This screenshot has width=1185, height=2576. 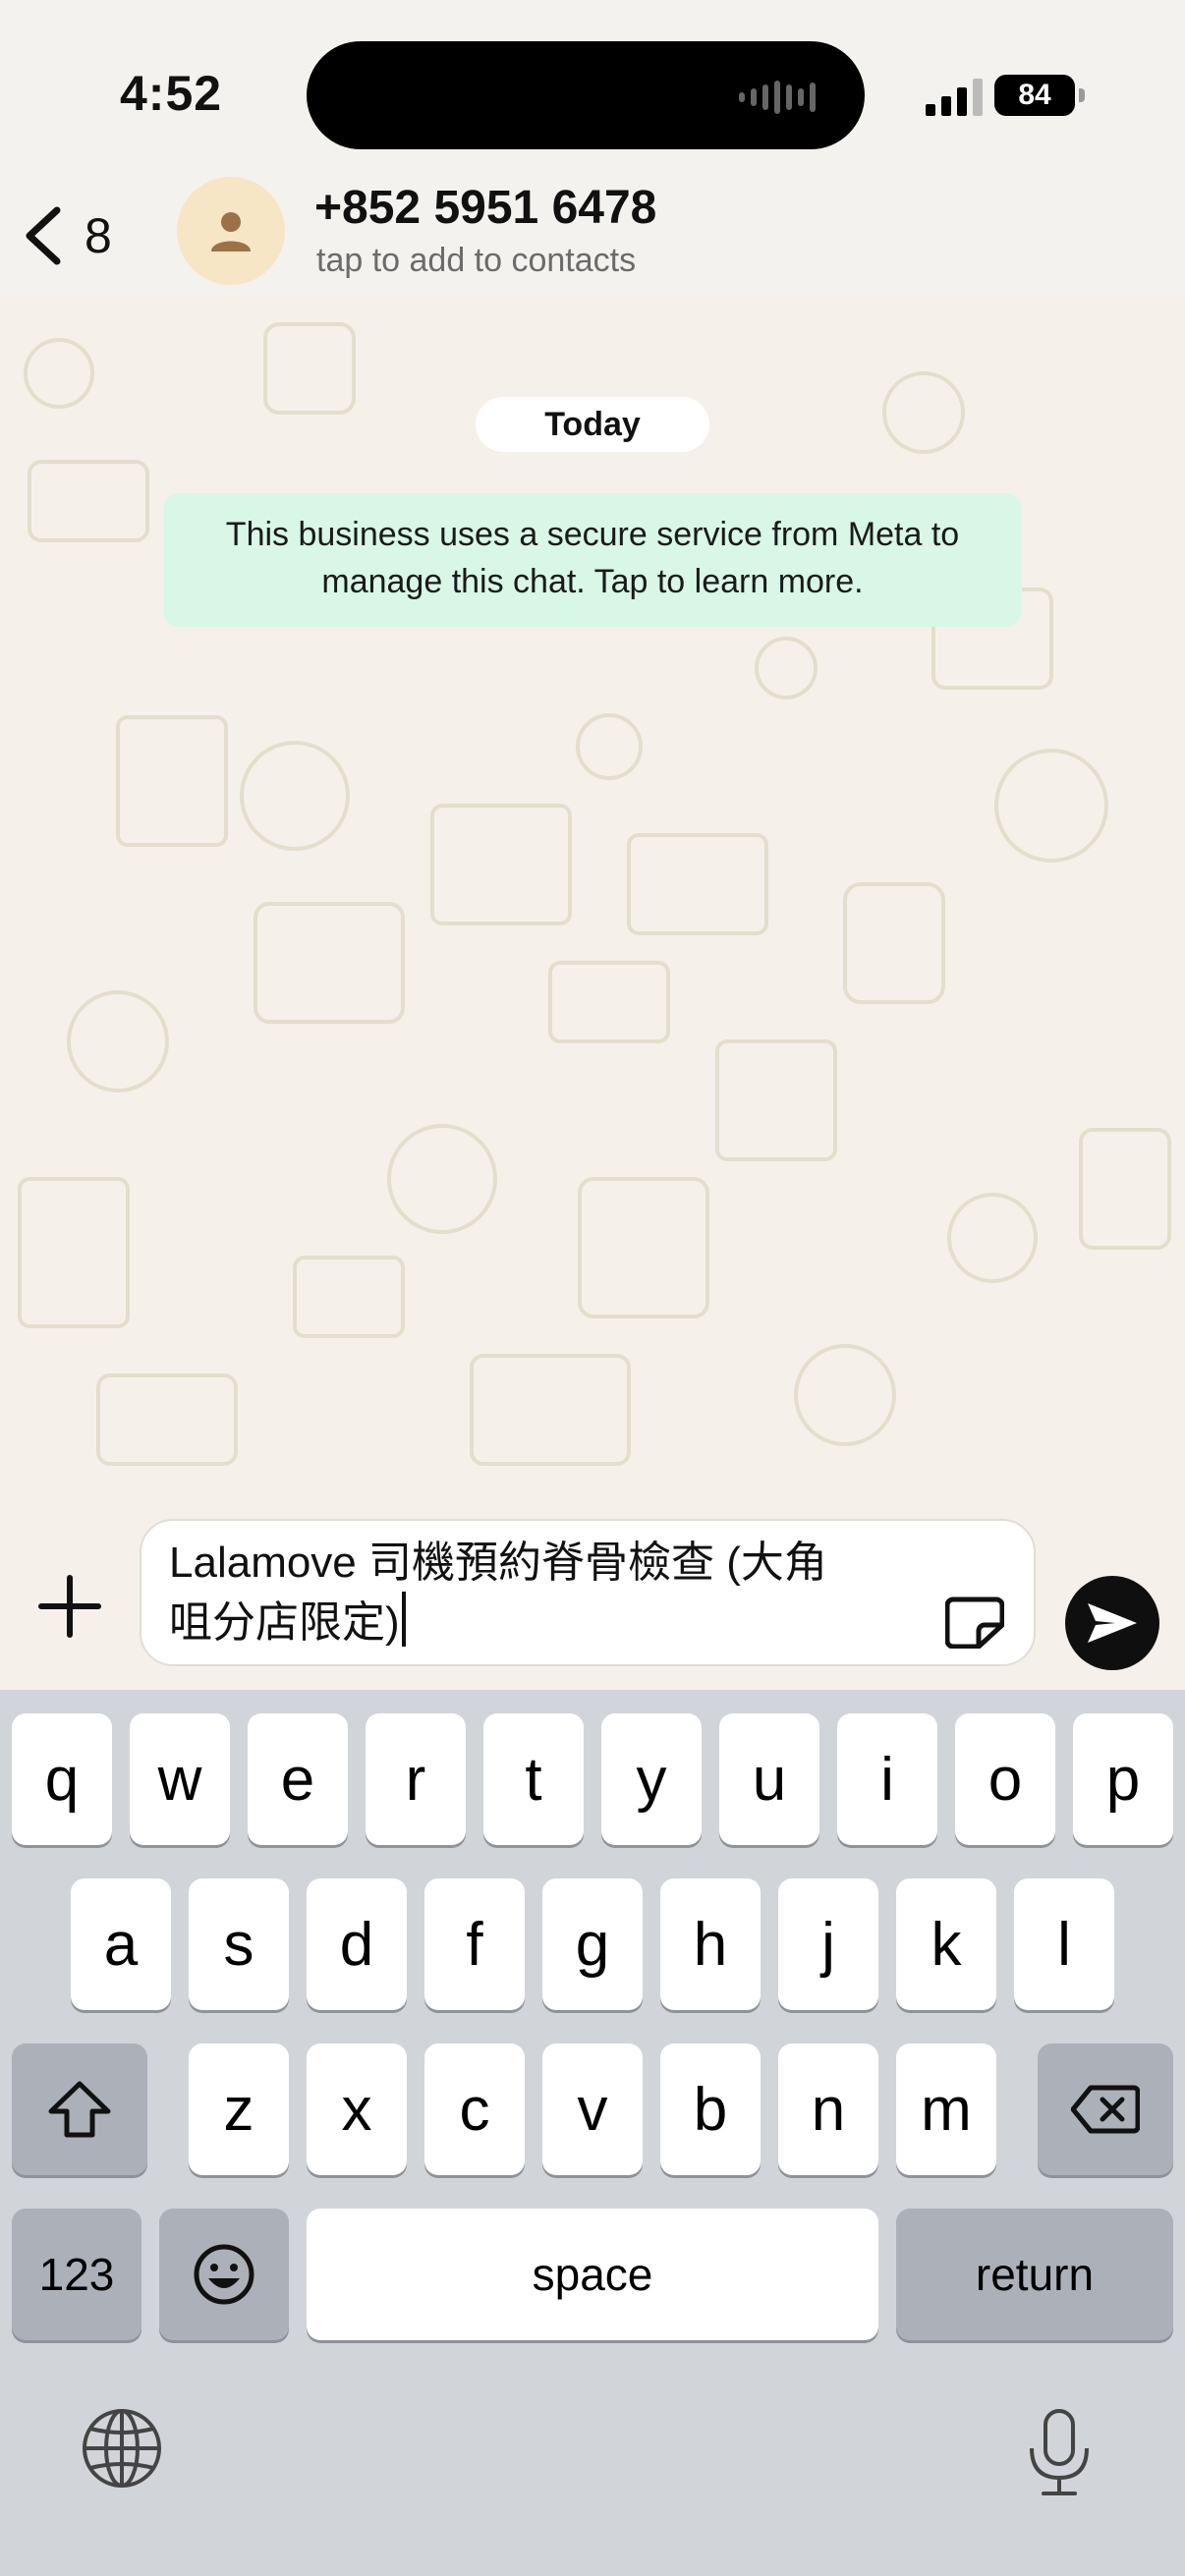 I want to click on contact-title: +852 5951 6478, so click(x=485, y=208).